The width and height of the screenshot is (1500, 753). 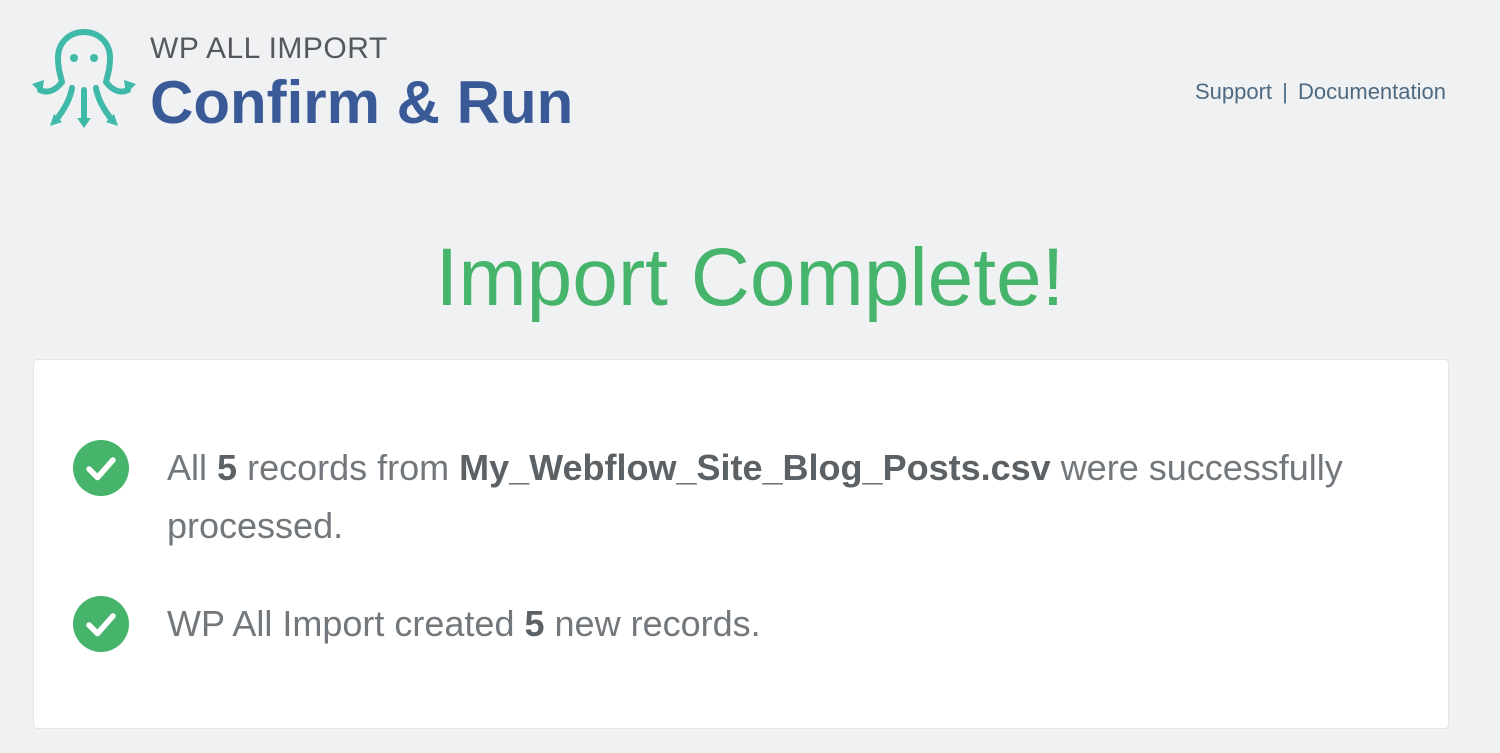 What do you see at coordinates (534, 623) in the screenshot?
I see `created-count: 5` at bounding box center [534, 623].